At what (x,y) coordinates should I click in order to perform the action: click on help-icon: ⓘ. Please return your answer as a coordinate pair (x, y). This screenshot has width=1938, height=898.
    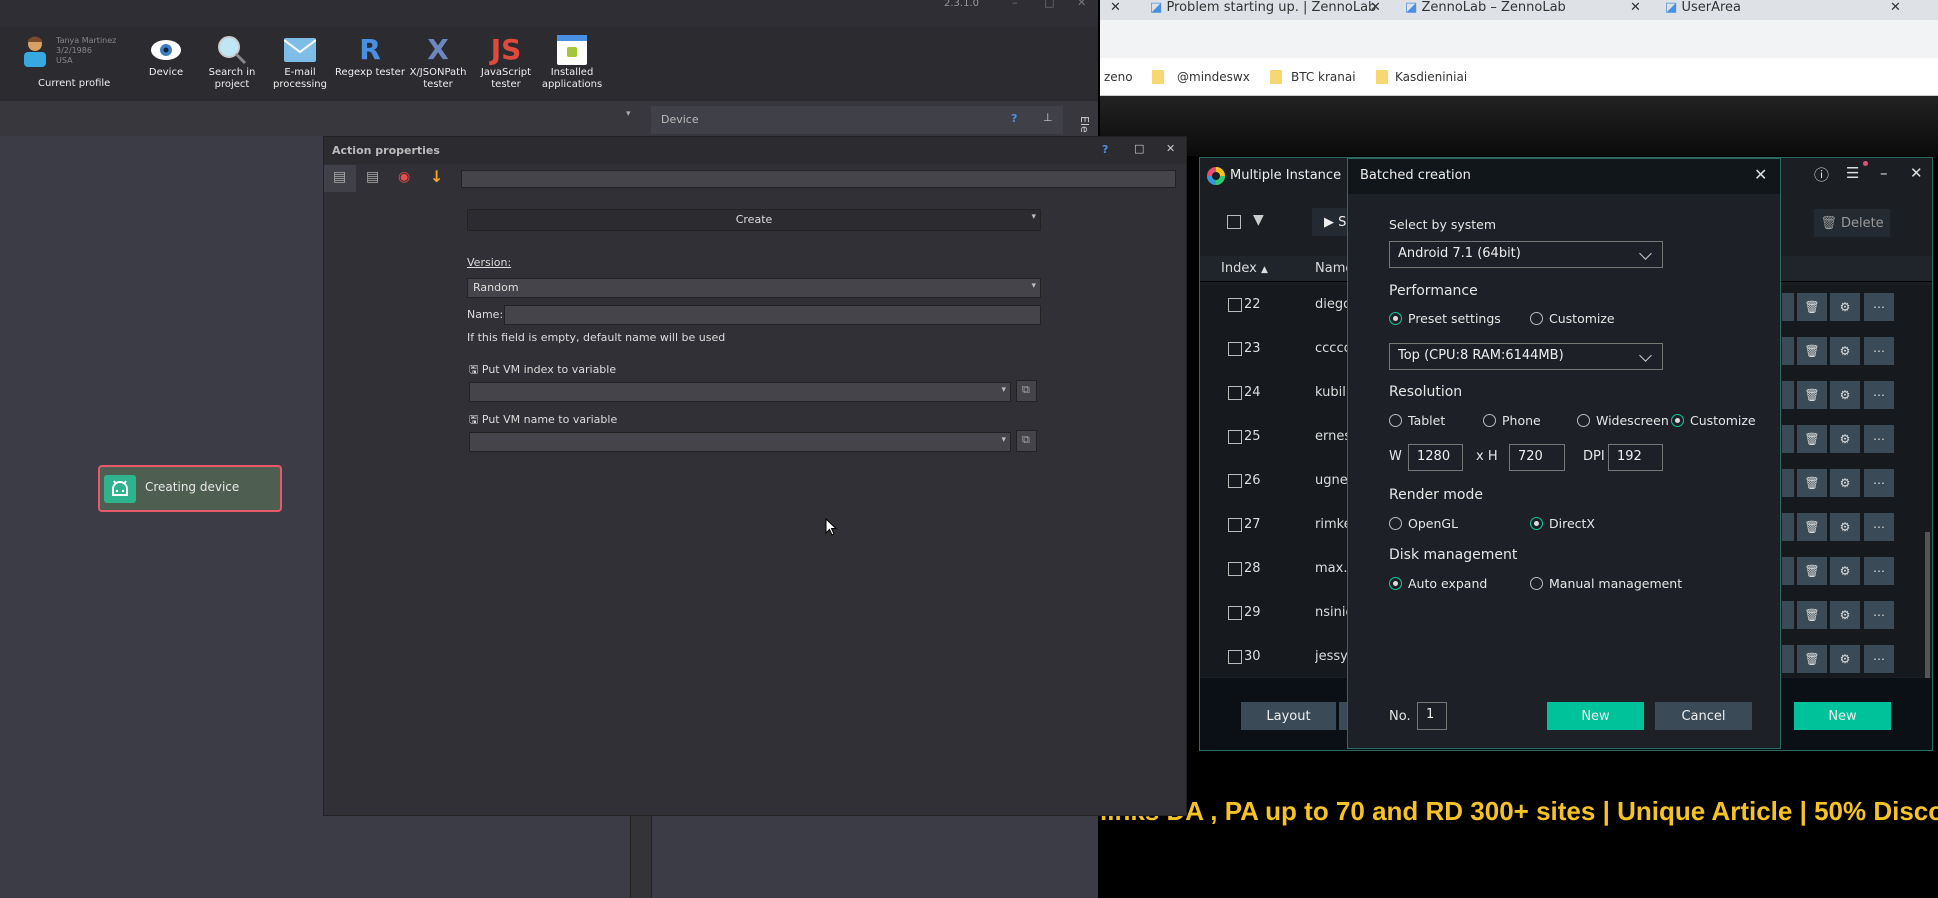
    Looking at the image, I should click on (1821, 174).